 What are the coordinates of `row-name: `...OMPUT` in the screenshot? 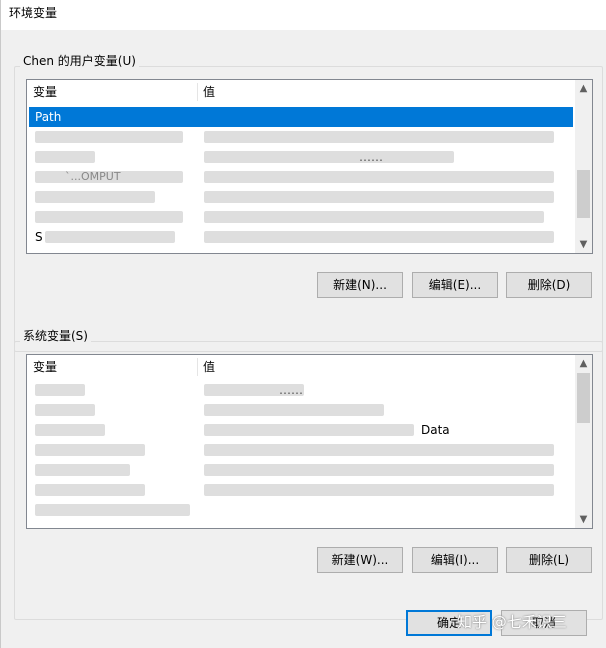 It's located at (93, 176).